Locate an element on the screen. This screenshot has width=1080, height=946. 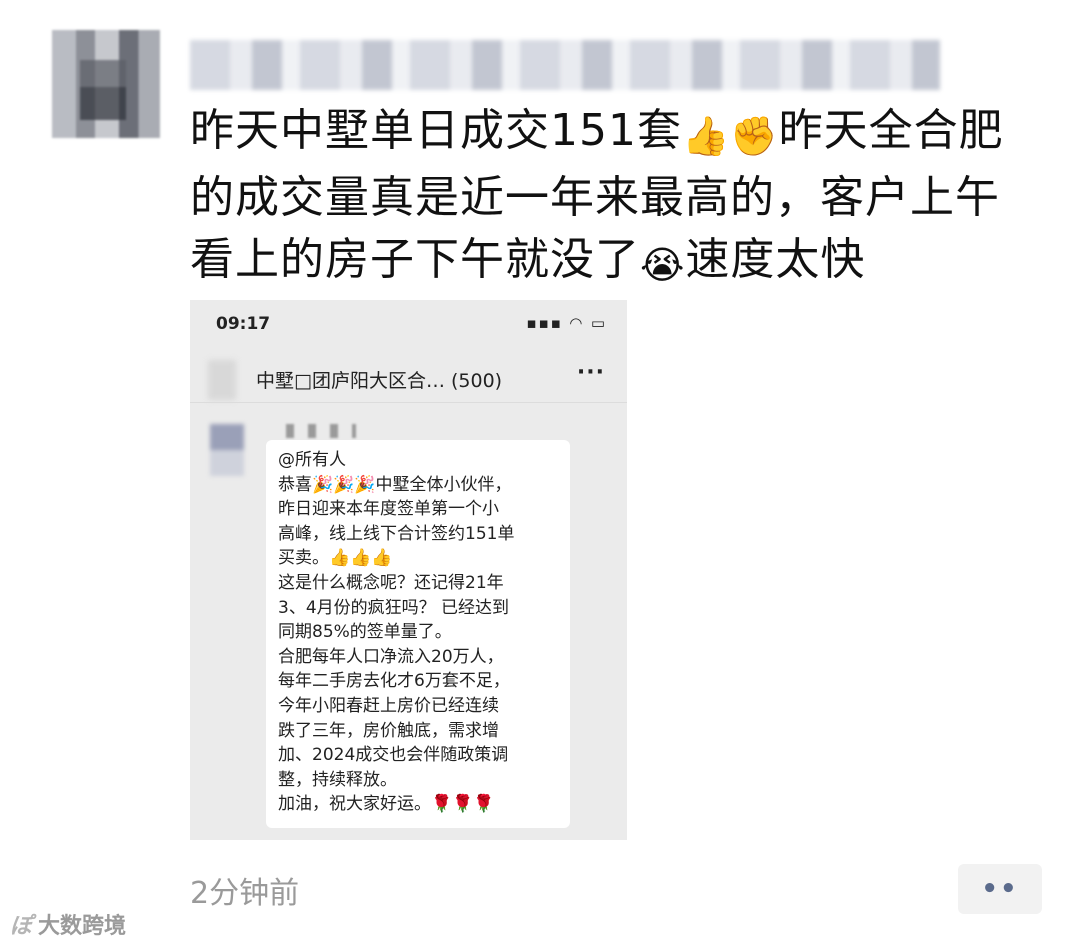
more-icon: ··· is located at coordinates (590, 372).